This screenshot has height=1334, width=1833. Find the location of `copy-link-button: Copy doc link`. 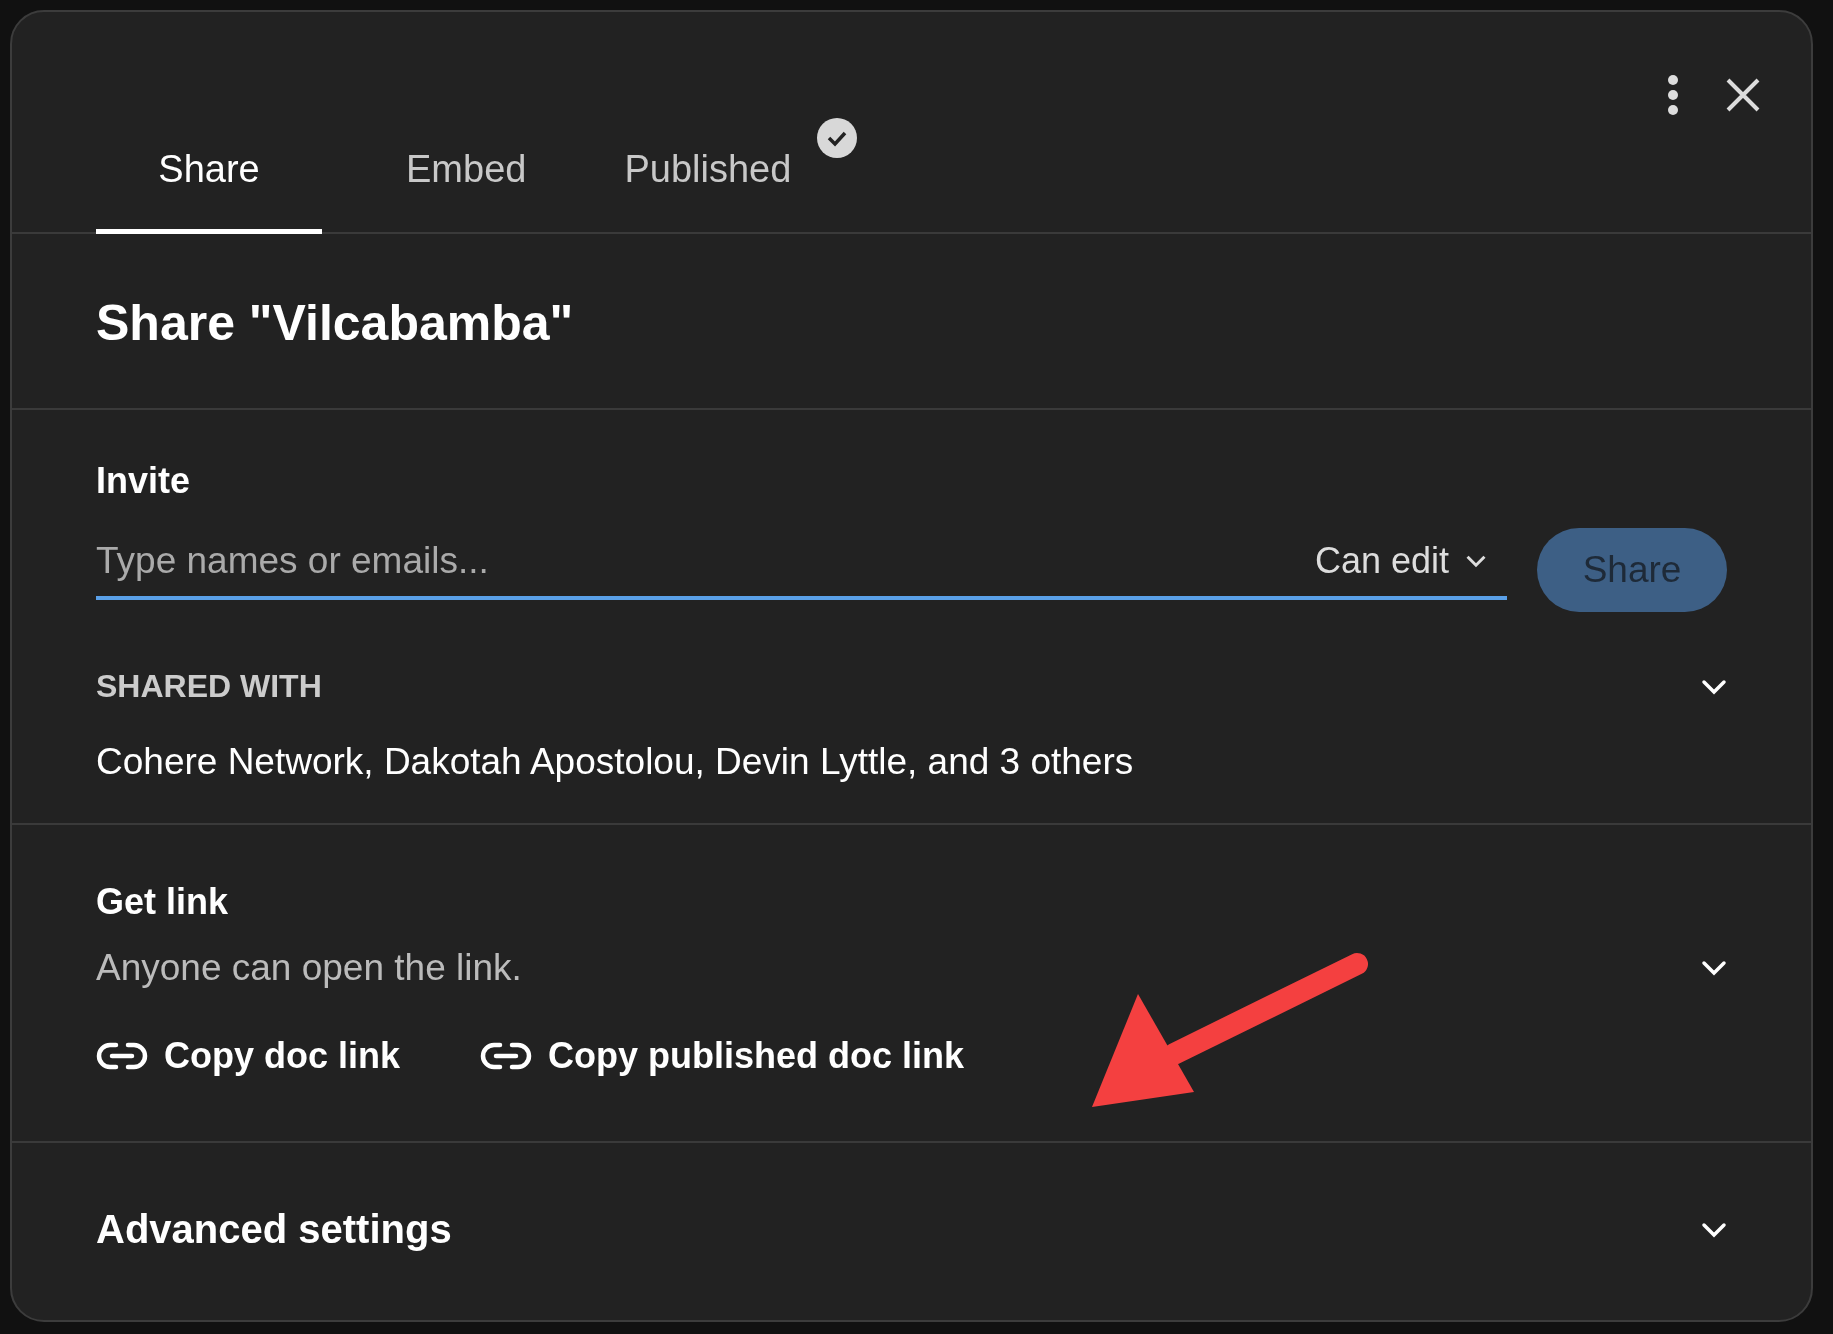

copy-link-button: Copy doc link is located at coordinates (248, 1056).